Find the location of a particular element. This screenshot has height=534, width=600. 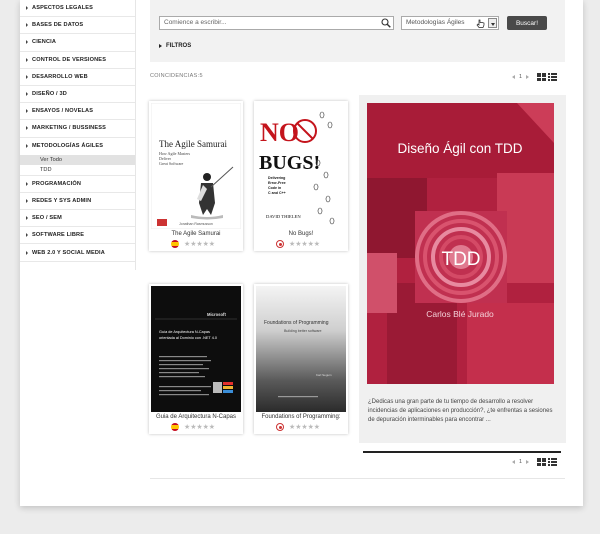

sidebar-item-metodologias-agiles: METODOLOGÍAS ÁGILES is located at coordinates (77, 146).